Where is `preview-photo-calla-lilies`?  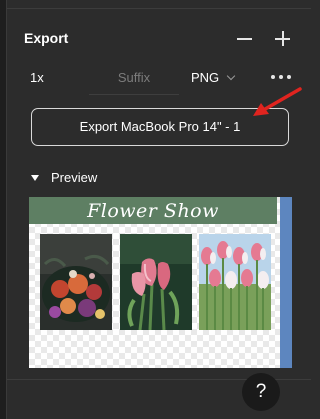
preview-photo-calla-lilies is located at coordinates (156, 282).